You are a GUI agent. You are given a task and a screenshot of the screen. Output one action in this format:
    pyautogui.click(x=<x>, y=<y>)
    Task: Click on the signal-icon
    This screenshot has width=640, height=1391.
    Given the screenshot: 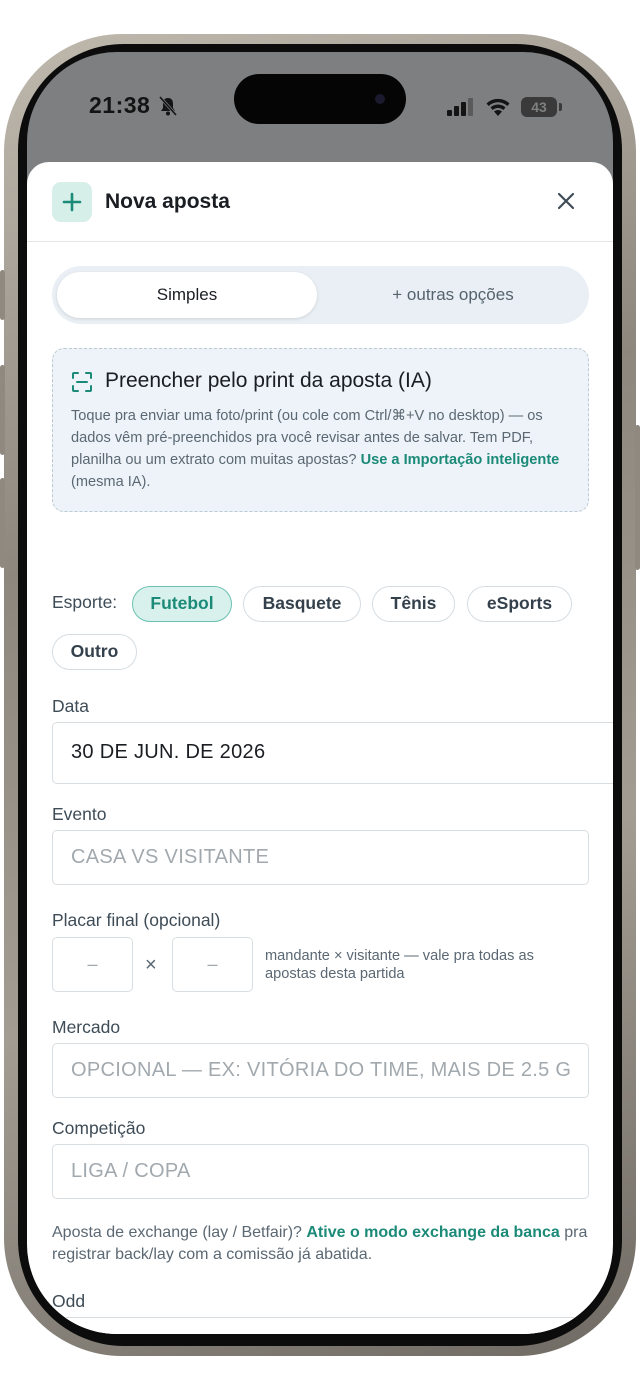 What is the action you would take?
    pyautogui.click(x=460, y=107)
    